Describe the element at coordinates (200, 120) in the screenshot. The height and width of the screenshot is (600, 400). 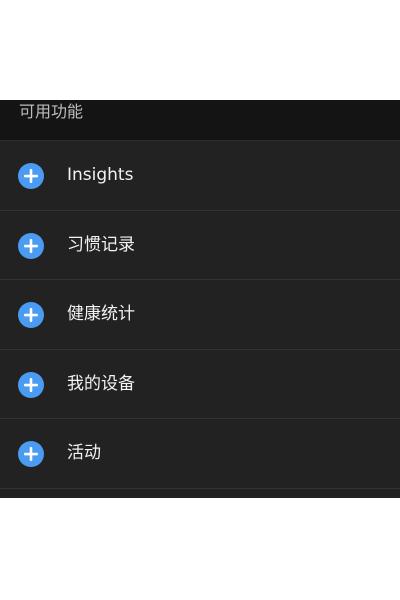
I see `section-header: 可用功能` at that location.